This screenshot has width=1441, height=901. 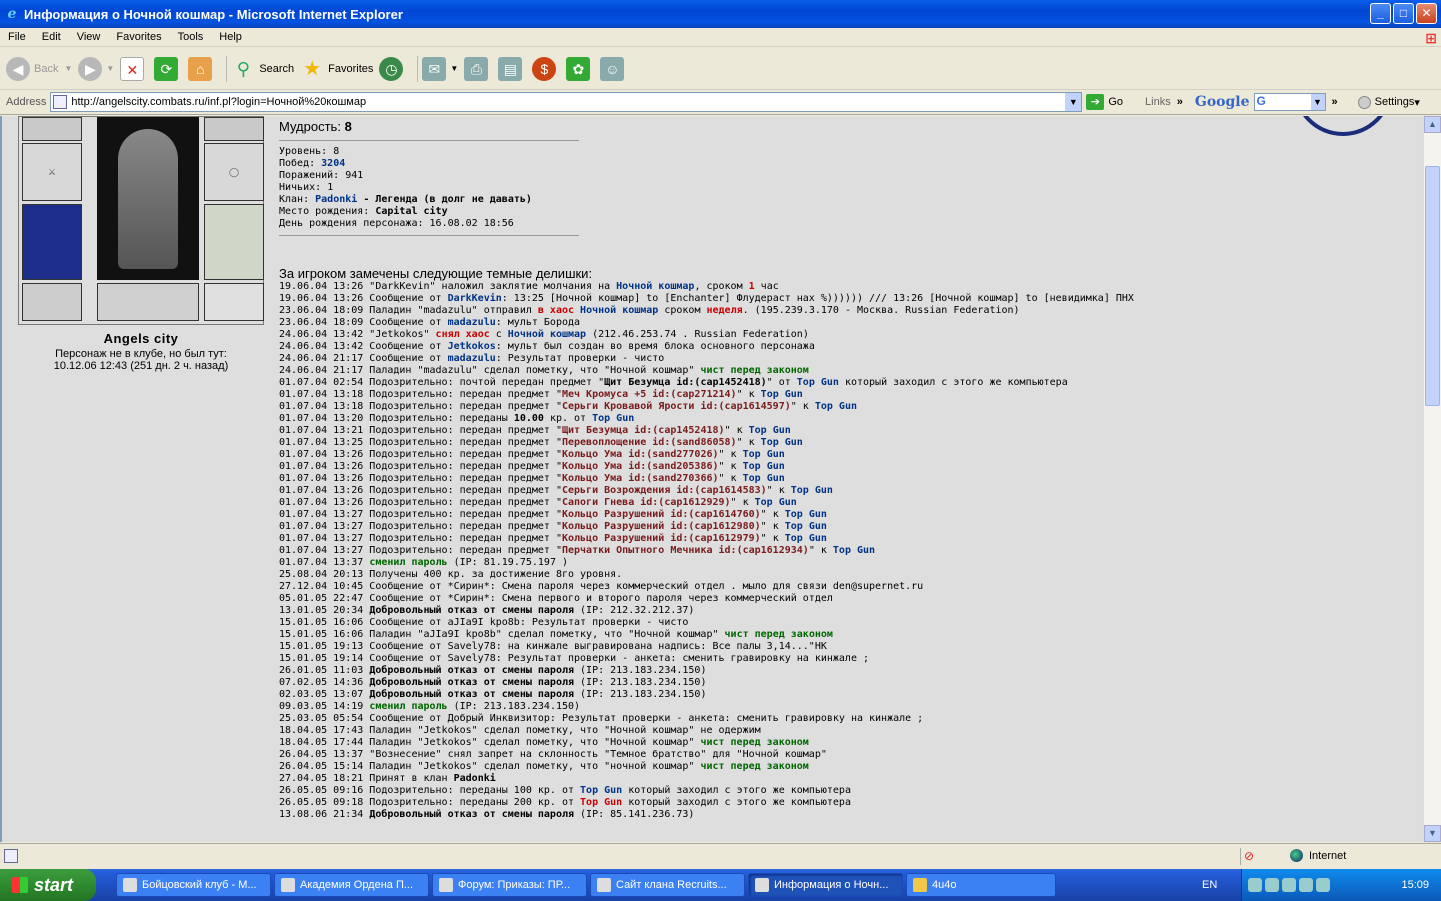 I want to click on maximize-button: □, so click(x=1403, y=13).